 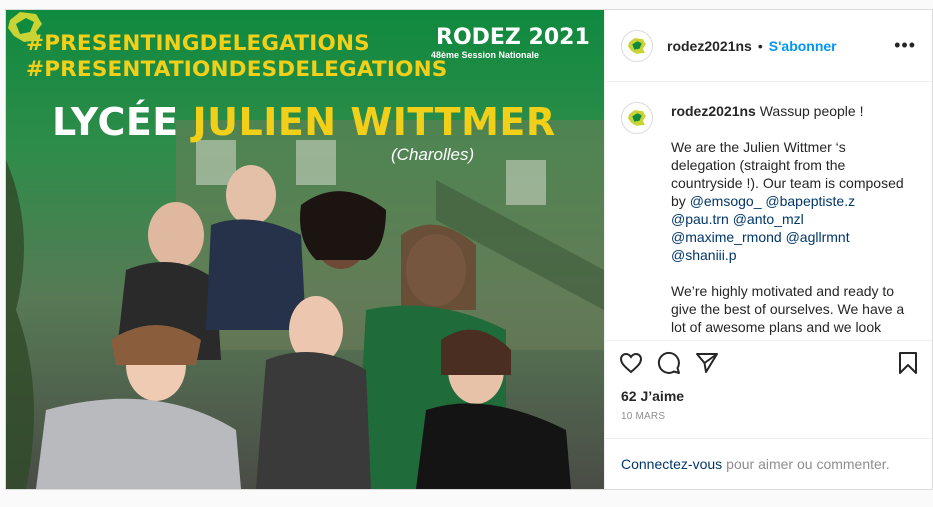 I want to click on mention-link: @shaniii.p, so click(x=704, y=255).